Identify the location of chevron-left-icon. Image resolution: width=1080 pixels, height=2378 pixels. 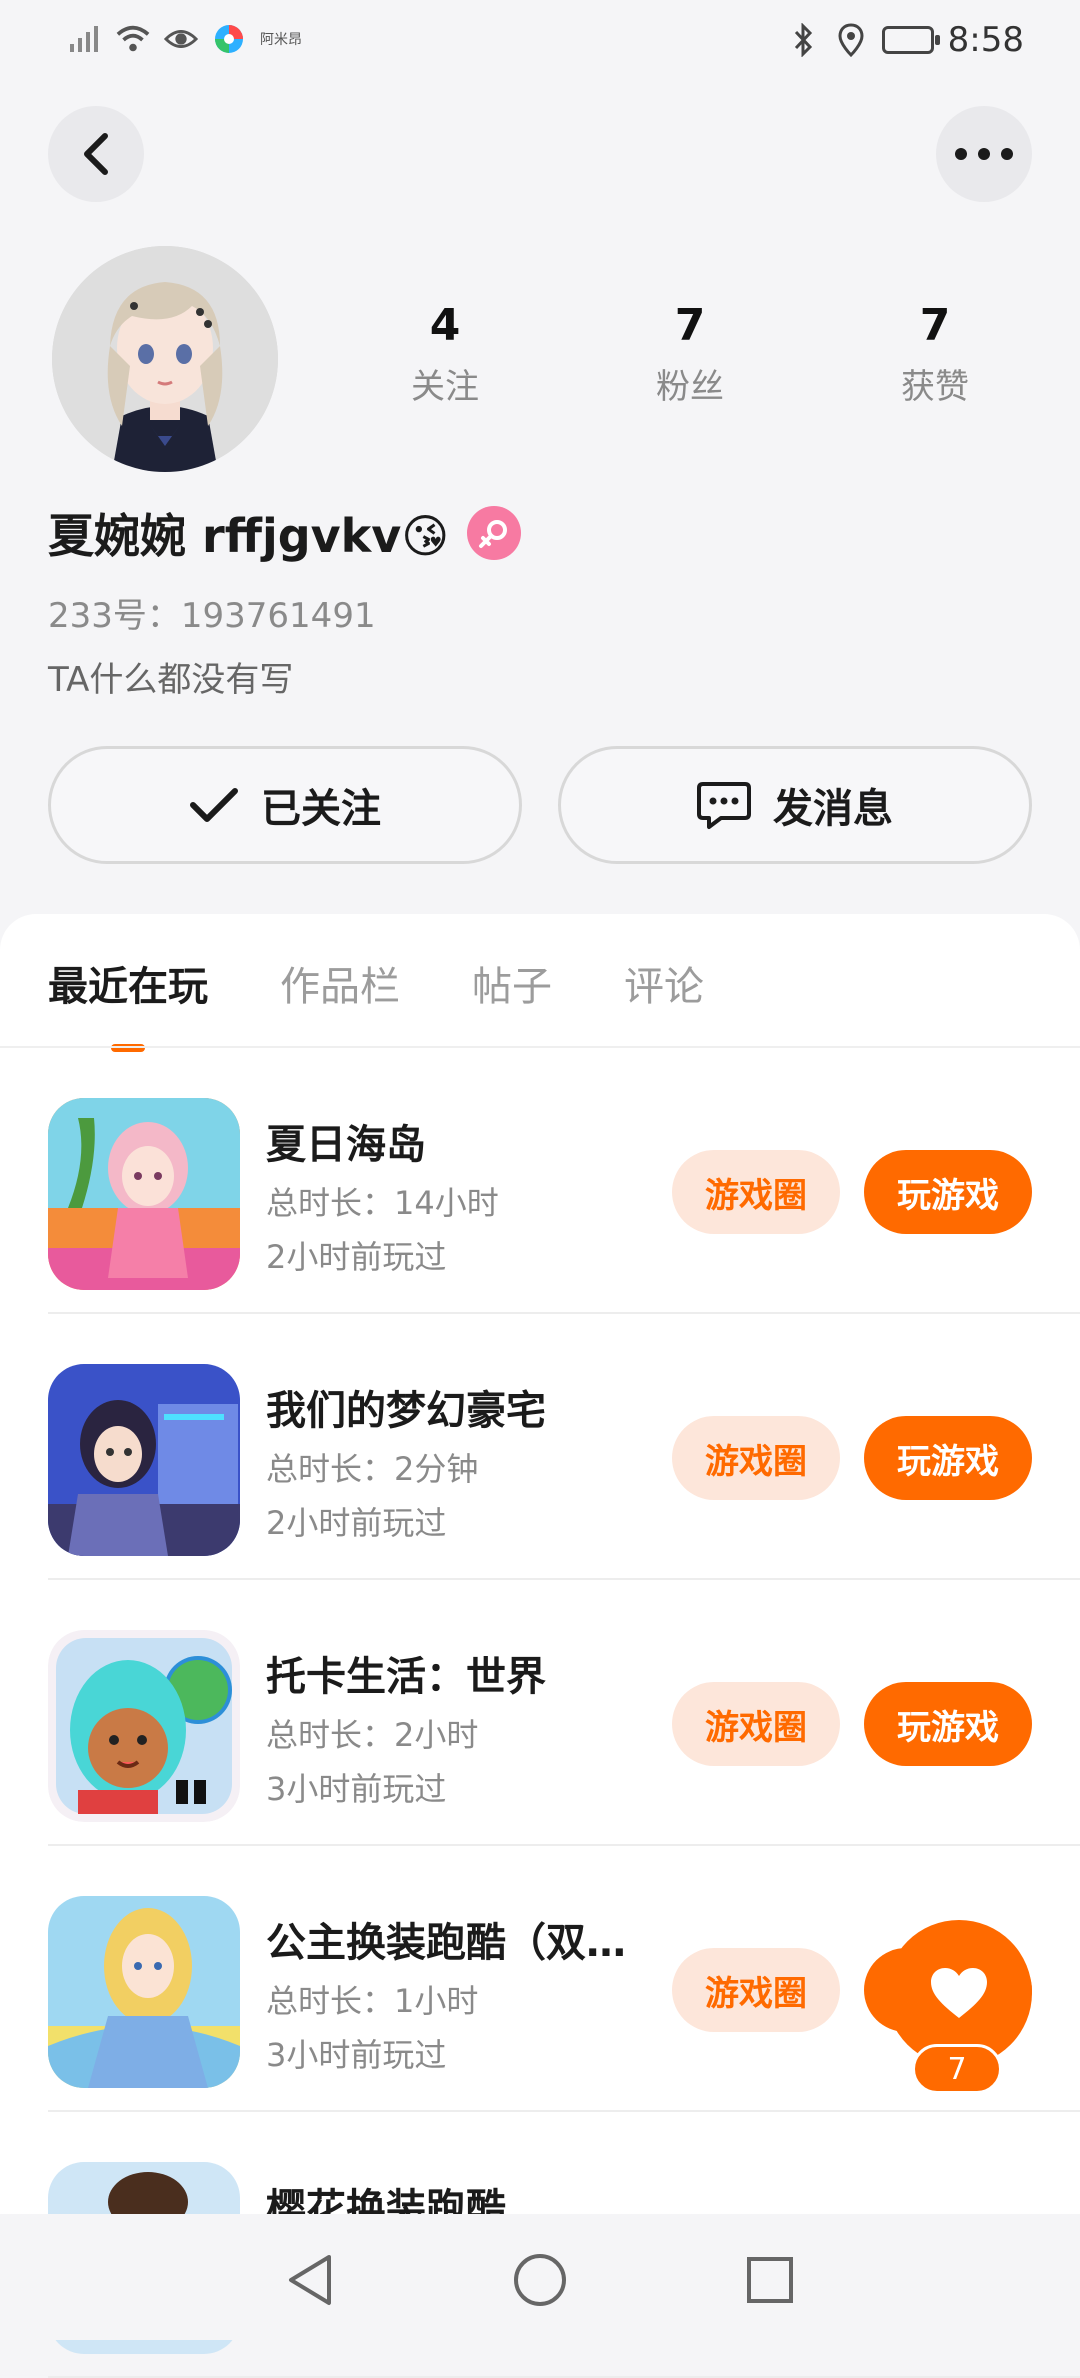
(96, 154).